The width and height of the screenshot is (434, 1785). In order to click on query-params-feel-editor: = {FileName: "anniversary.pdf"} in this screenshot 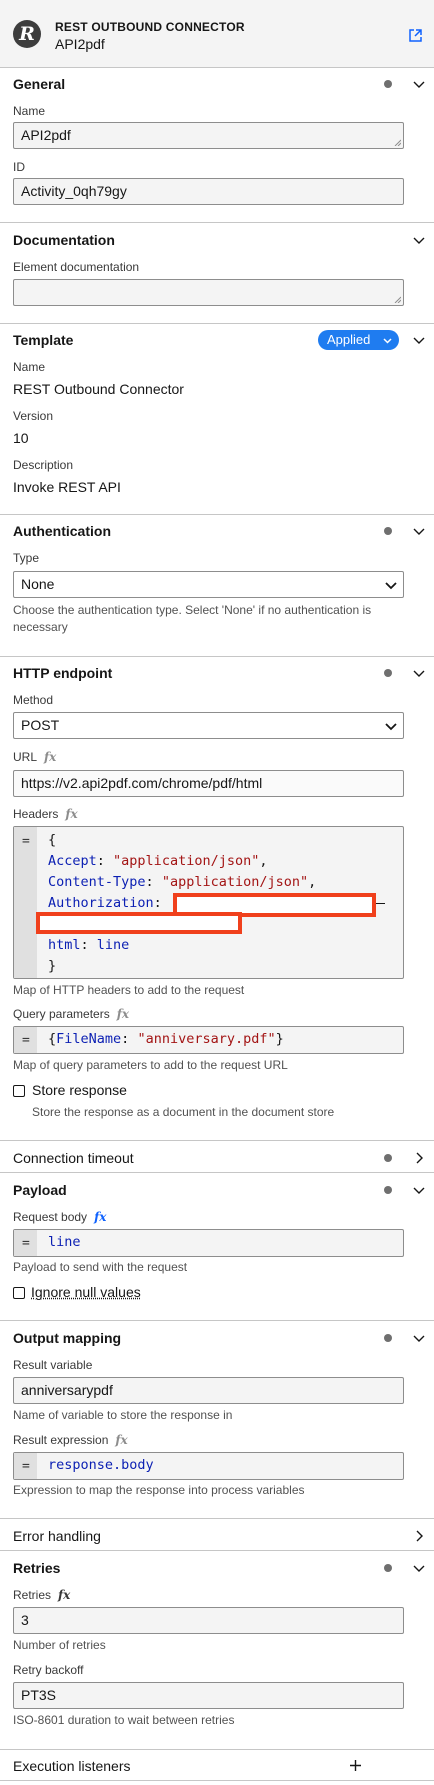, I will do `click(208, 1040)`.